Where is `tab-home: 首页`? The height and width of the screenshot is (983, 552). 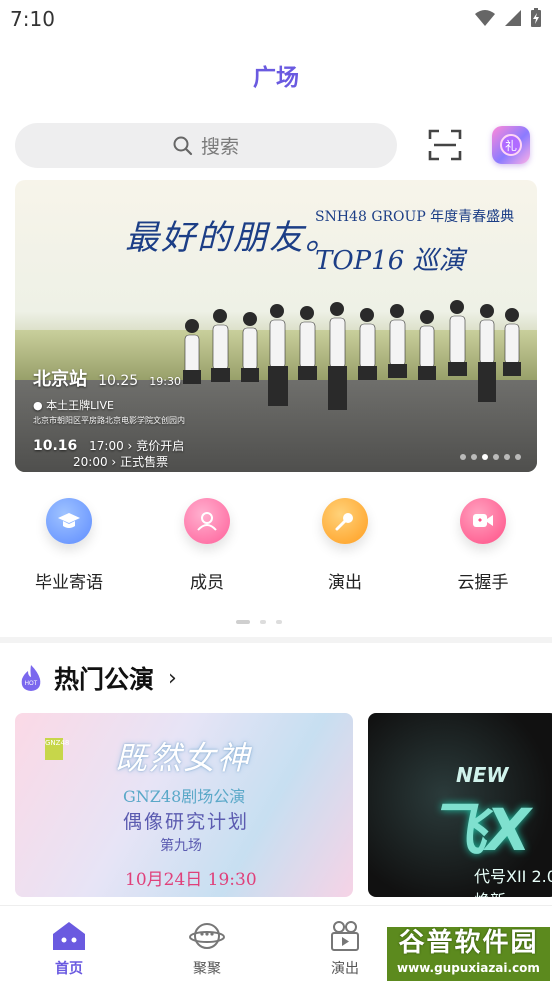
tab-home: 首页 is located at coordinates (69, 949).